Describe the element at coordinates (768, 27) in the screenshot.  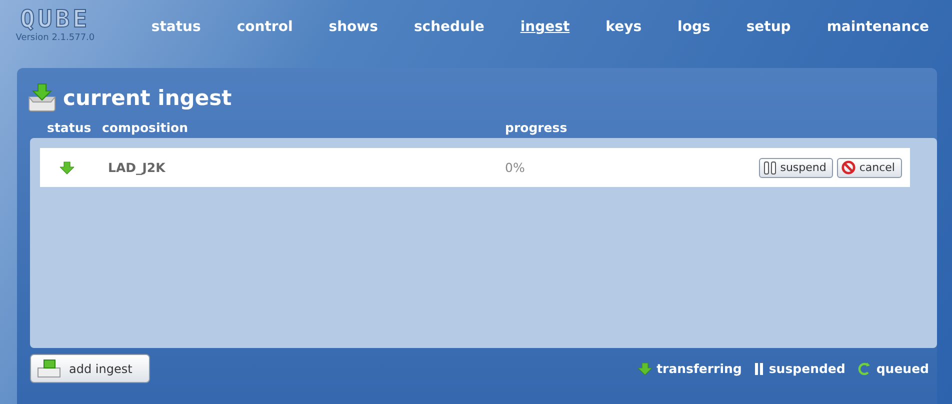
I see `nav-tab: setup` at that location.